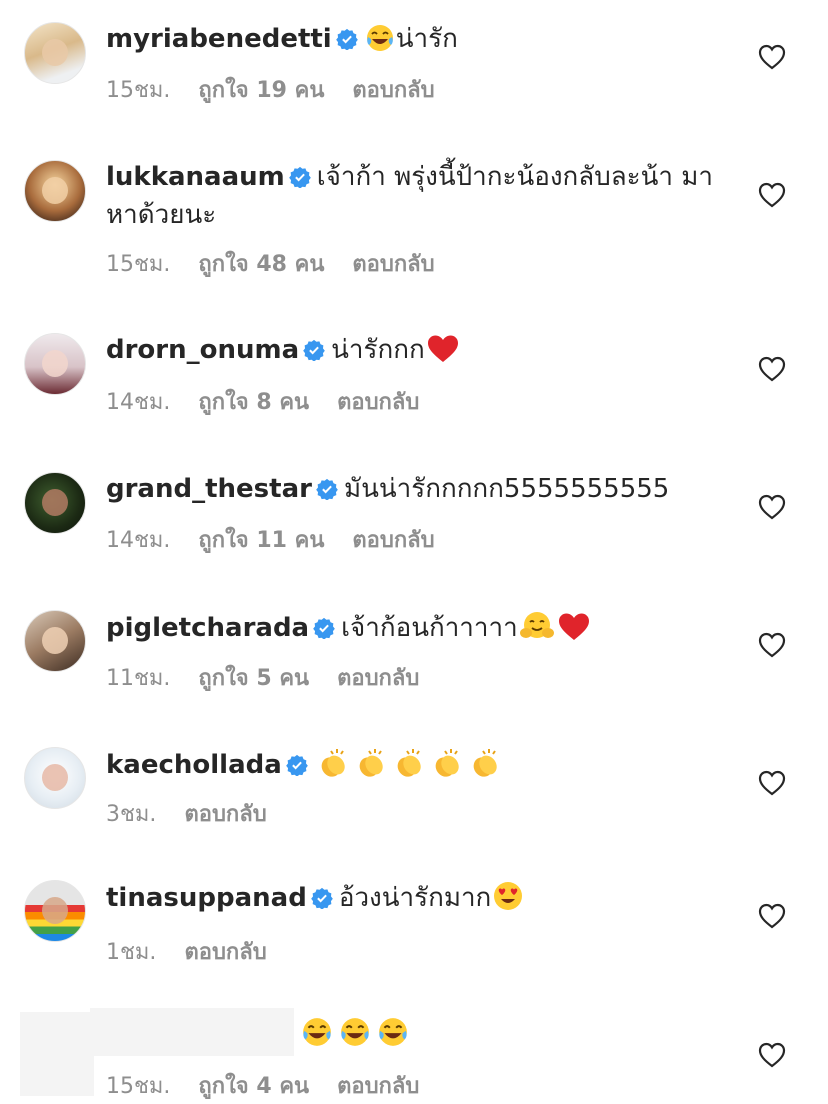 The height and width of the screenshot is (1104, 828). Describe the element at coordinates (261, 263) in the screenshot. I see `likes-count-link: ถูกใจ 48 คน` at that location.